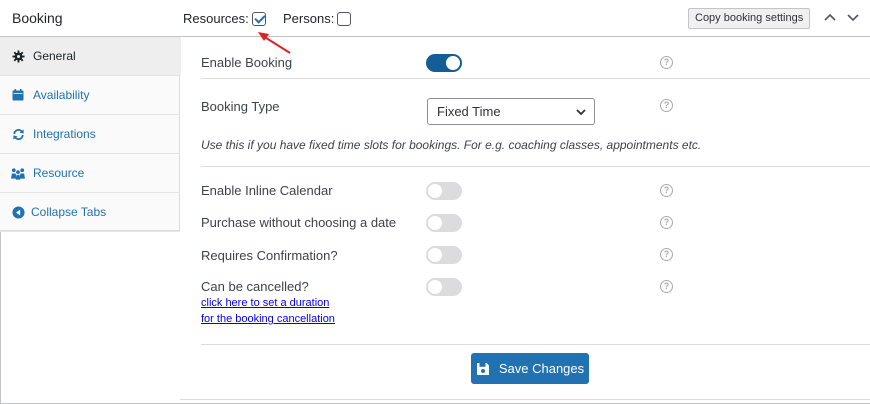 The height and width of the screenshot is (404, 870). What do you see at coordinates (216, 18) in the screenshot?
I see `resources-label: Resources:` at bounding box center [216, 18].